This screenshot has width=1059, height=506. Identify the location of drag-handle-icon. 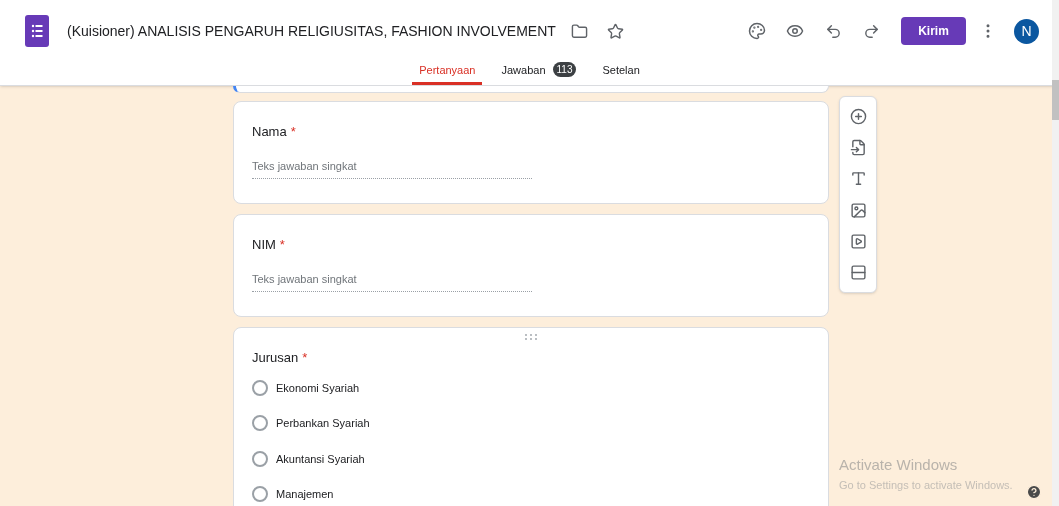
(531, 337).